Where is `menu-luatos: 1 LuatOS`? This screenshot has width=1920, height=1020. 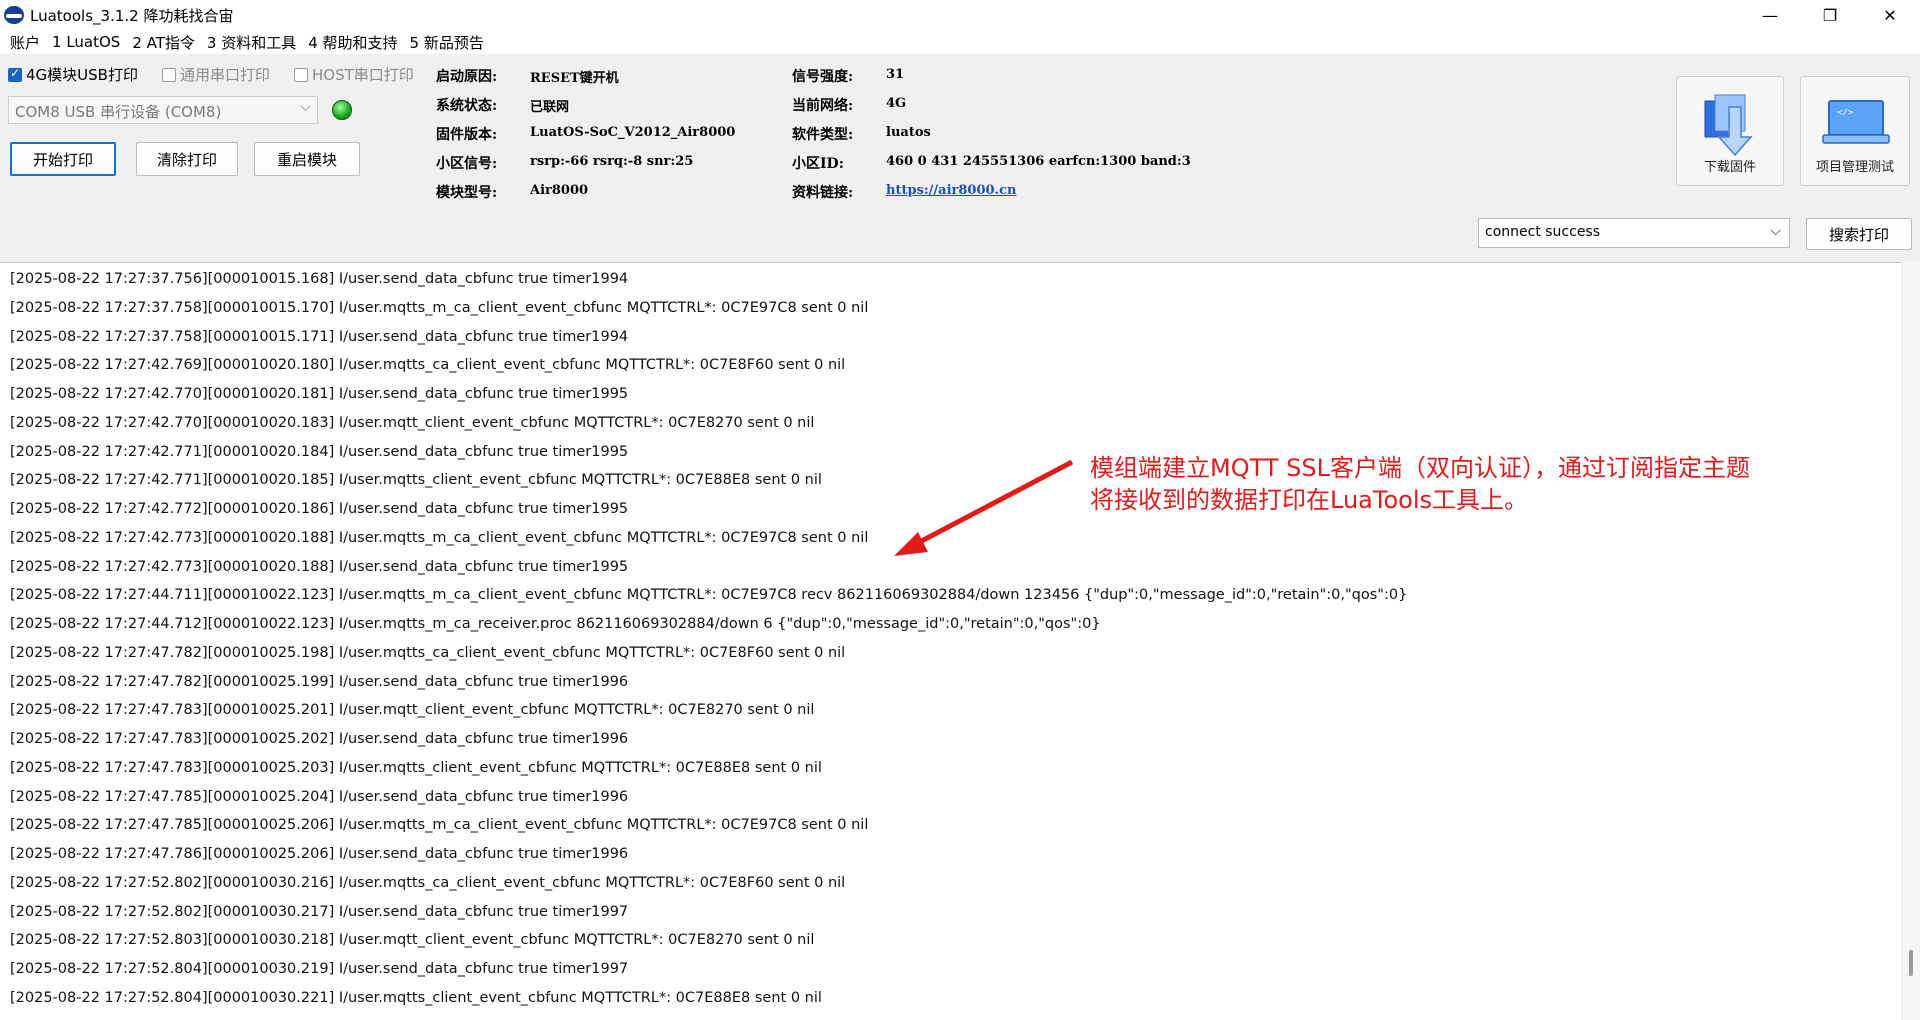 menu-luatos: 1 LuatOS is located at coordinates (86, 42).